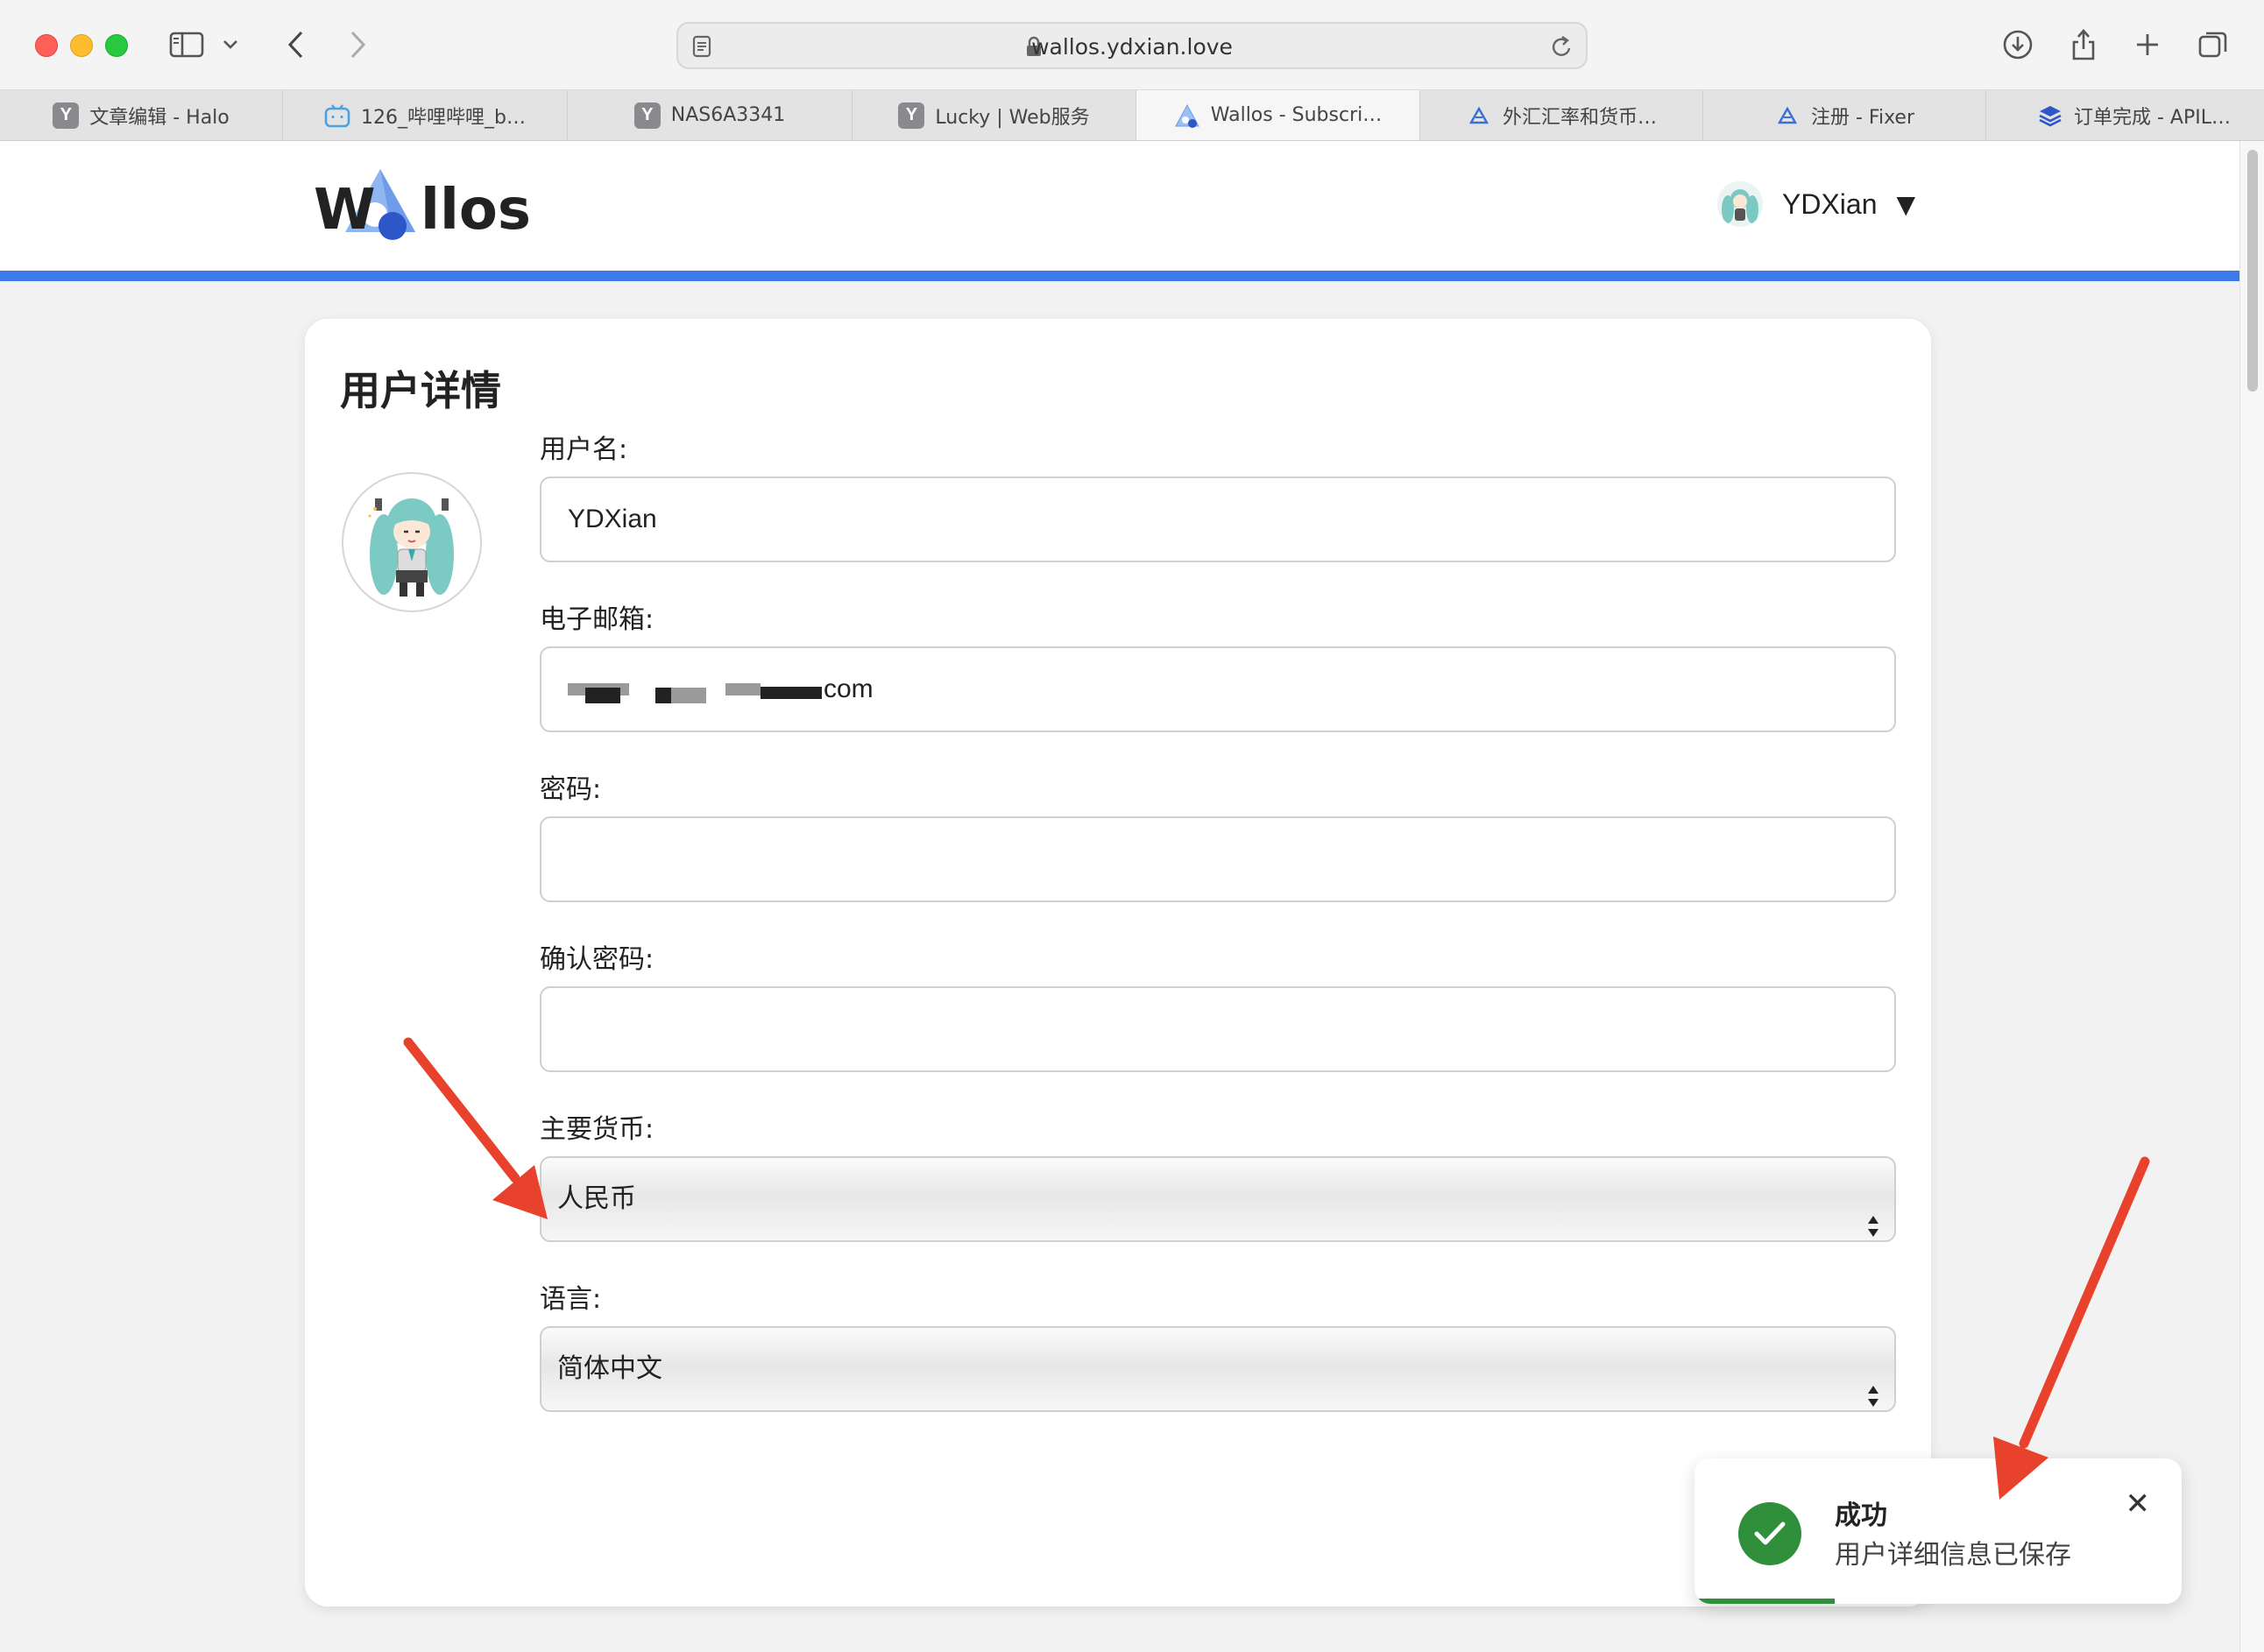  Describe the element at coordinates (230, 45) in the screenshot. I see `chevron-down-icon` at that location.